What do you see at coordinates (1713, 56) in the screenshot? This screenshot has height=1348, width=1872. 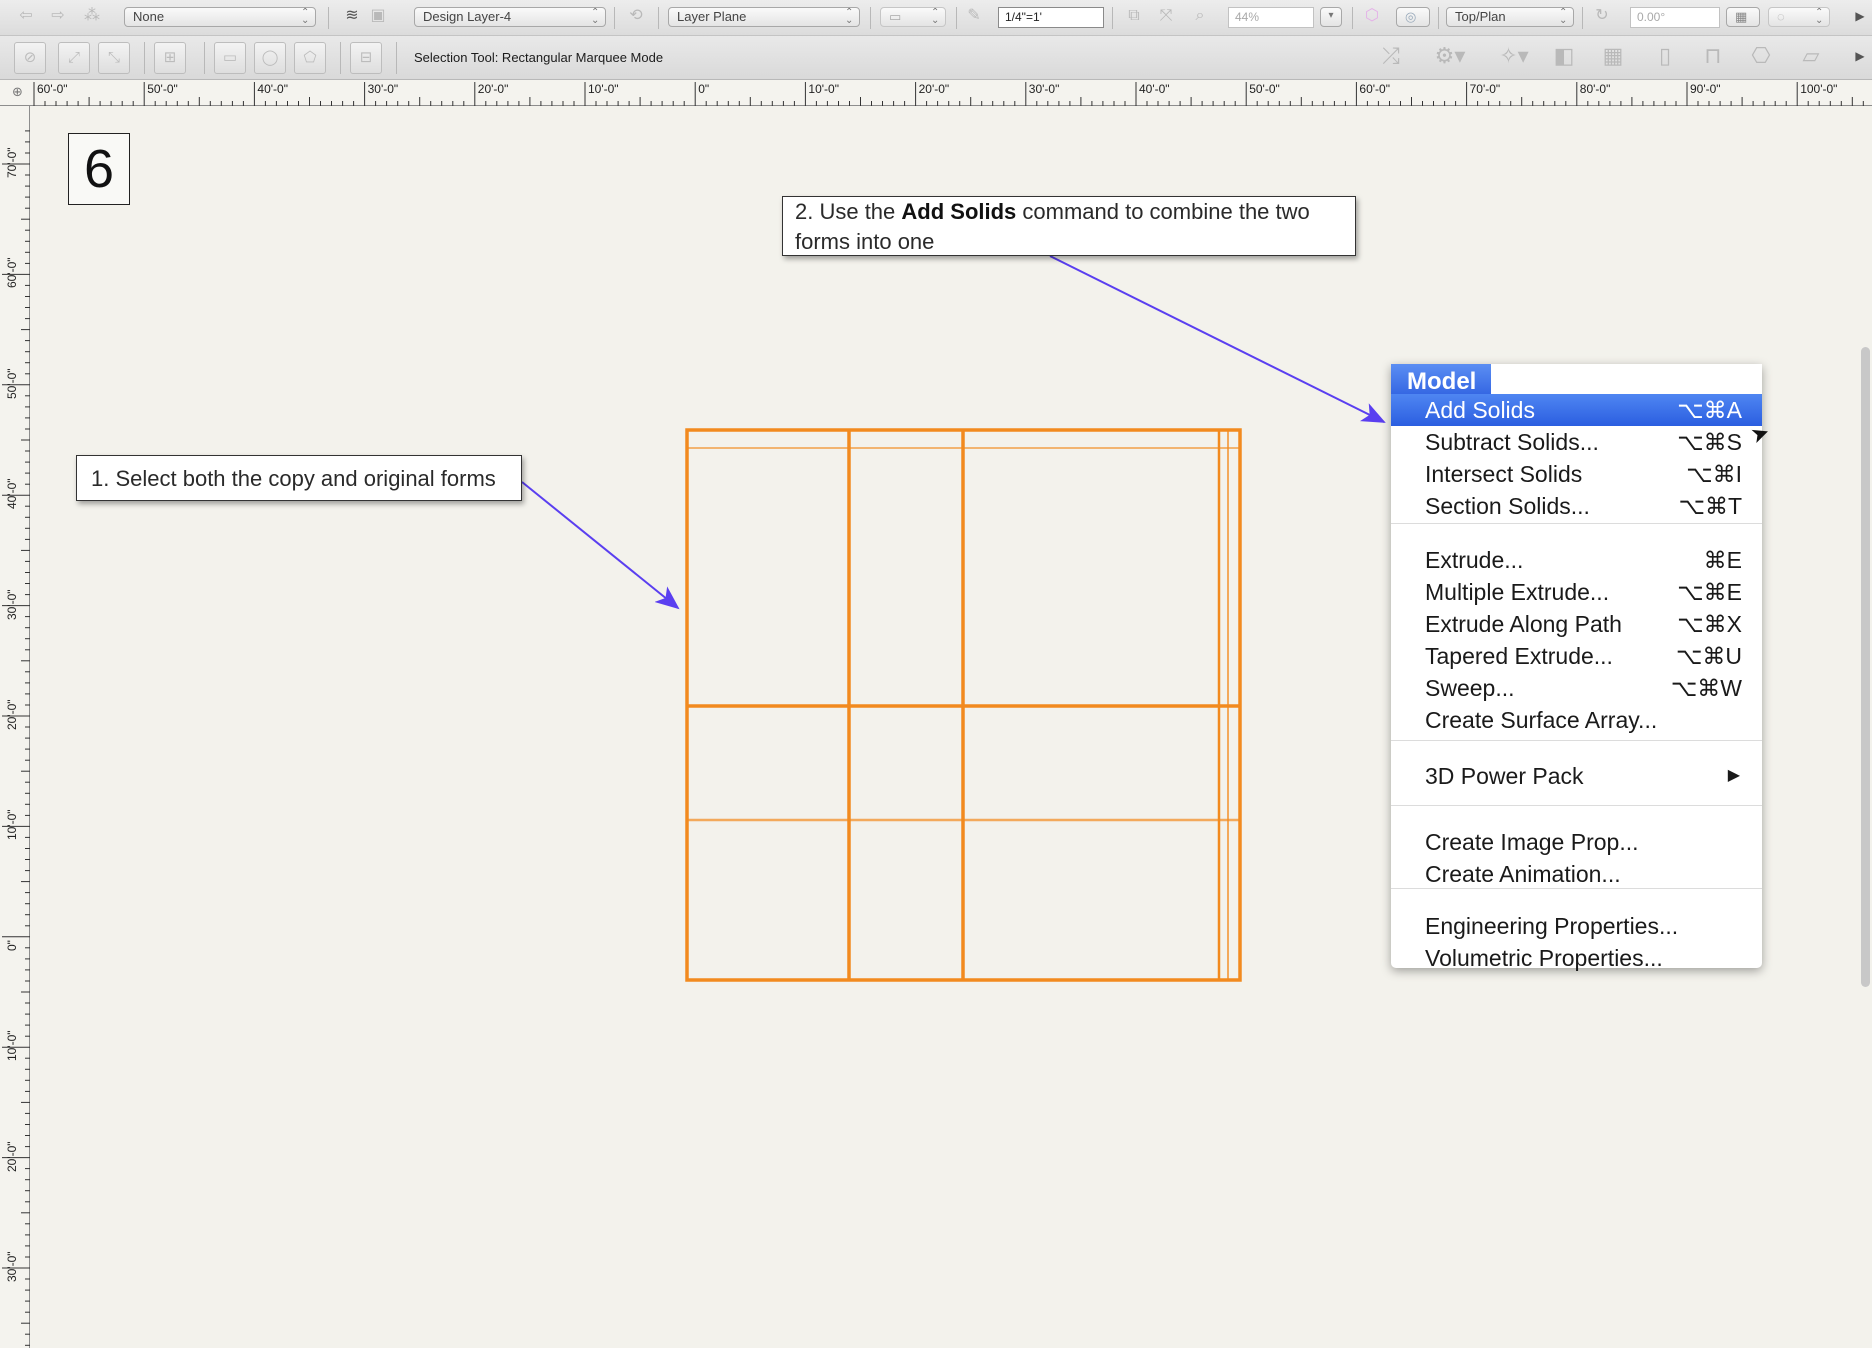 I see `frame-icon: ⊓` at bounding box center [1713, 56].